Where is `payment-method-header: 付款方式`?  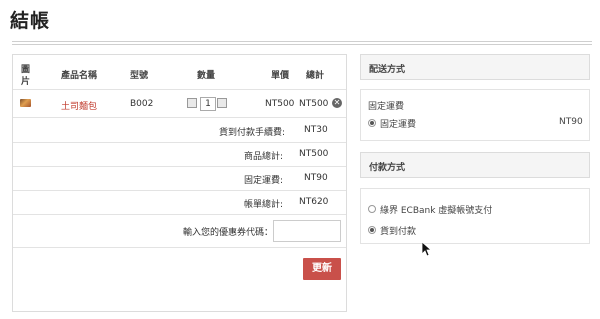
payment-method-header: 付款方式 is located at coordinates (475, 165).